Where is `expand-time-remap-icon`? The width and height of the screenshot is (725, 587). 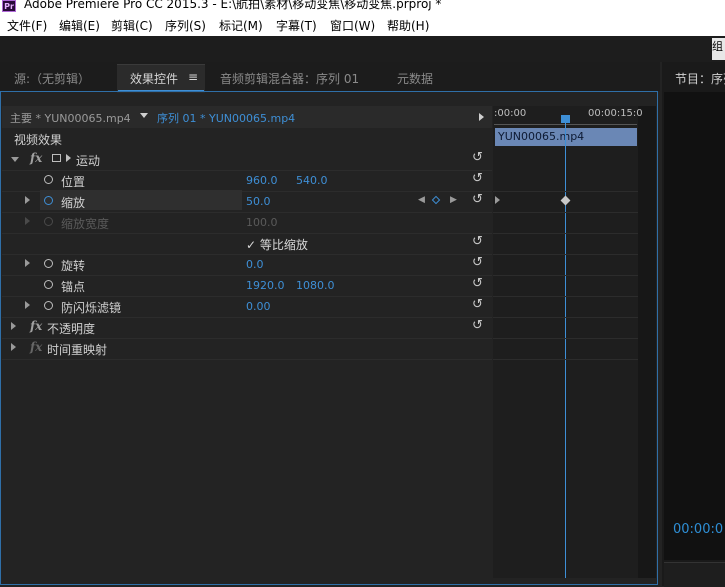
expand-time-remap-icon is located at coordinates (13, 347).